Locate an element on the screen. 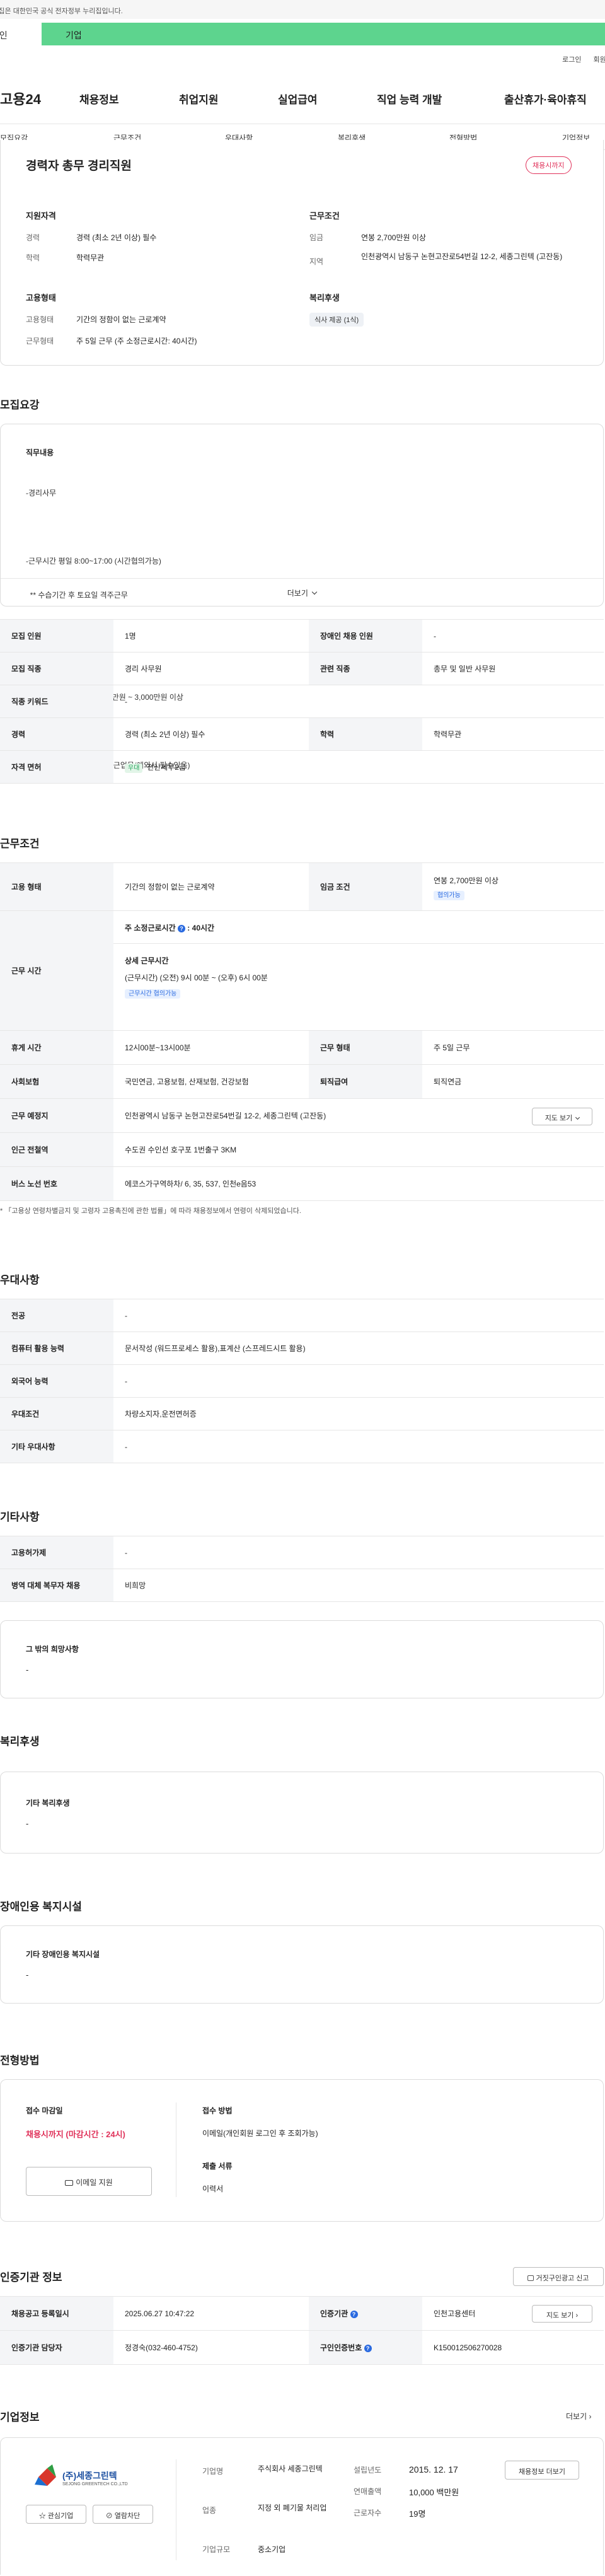 The image size is (605, 2576). row-value: 비희망 is located at coordinates (359, 1585).